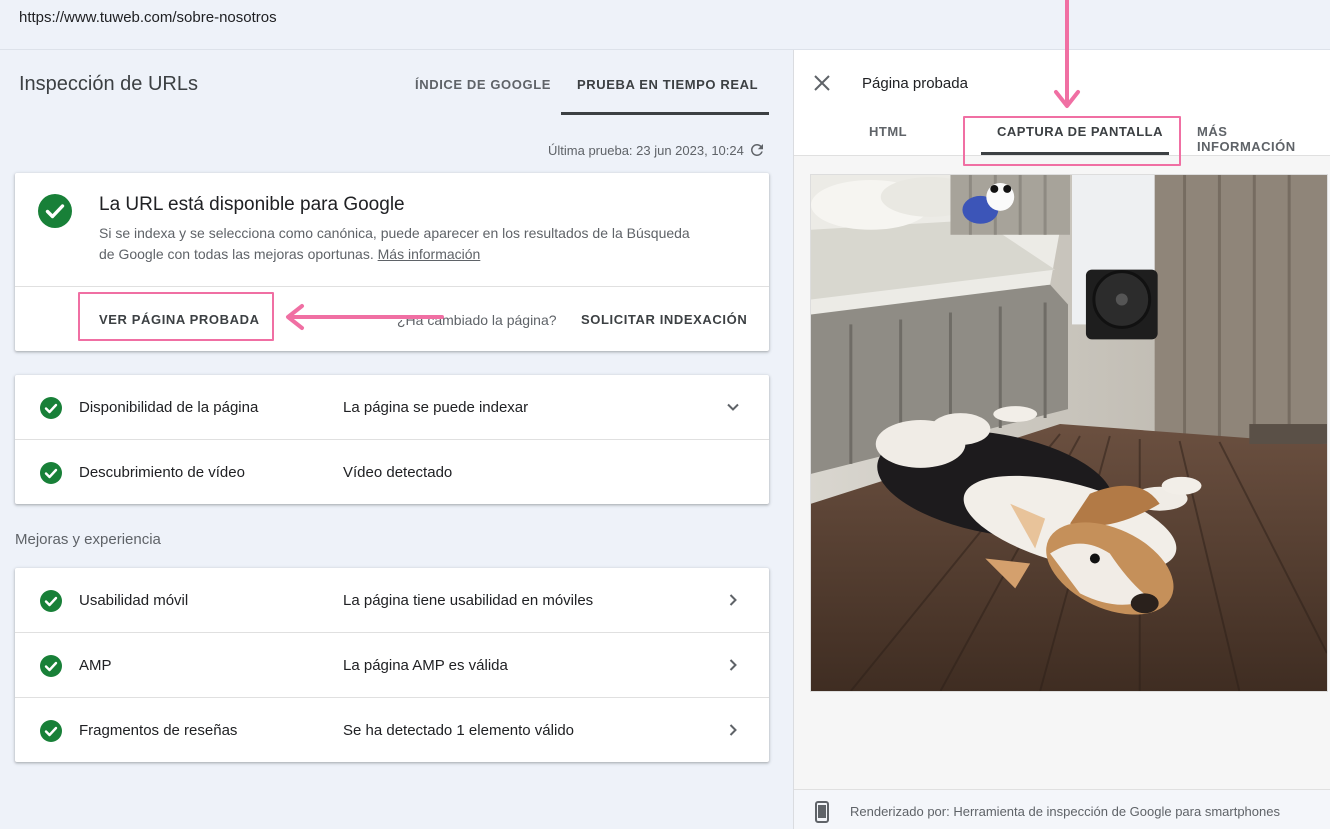 This screenshot has width=1330, height=829. What do you see at coordinates (365, 317) in the screenshot?
I see `annotation-arrow-left-icon` at bounding box center [365, 317].